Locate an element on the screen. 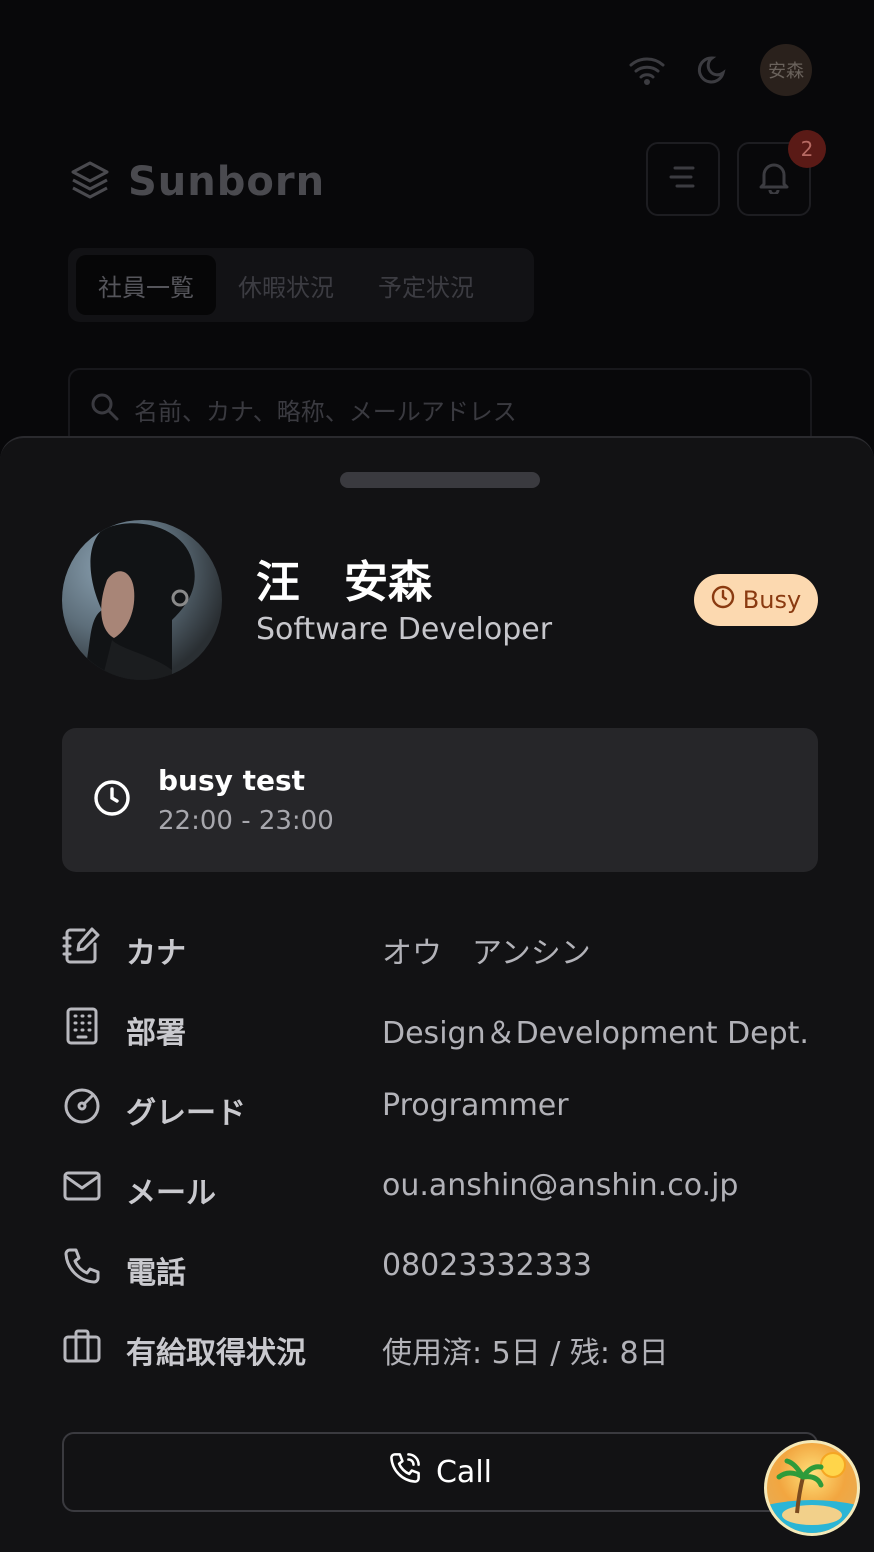 The width and height of the screenshot is (874, 1552). detail-label: 有給取得状況 is located at coordinates (216, 1353).